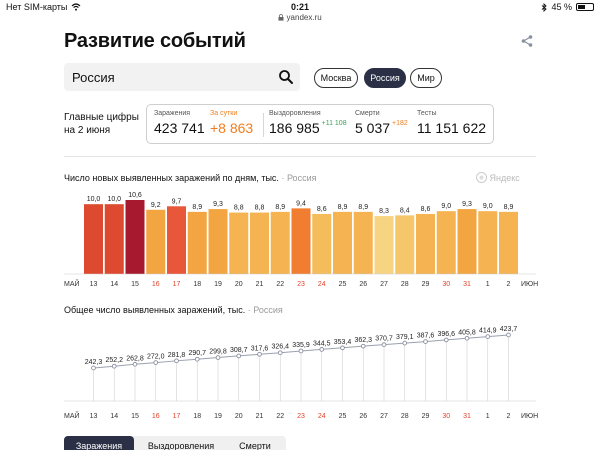 The height and width of the screenshot is (450, 600). What do you see at coordinates (72, 283) in the screenshot?
I see `month-start-label: МАЙ` at bounding box center [72, 283].